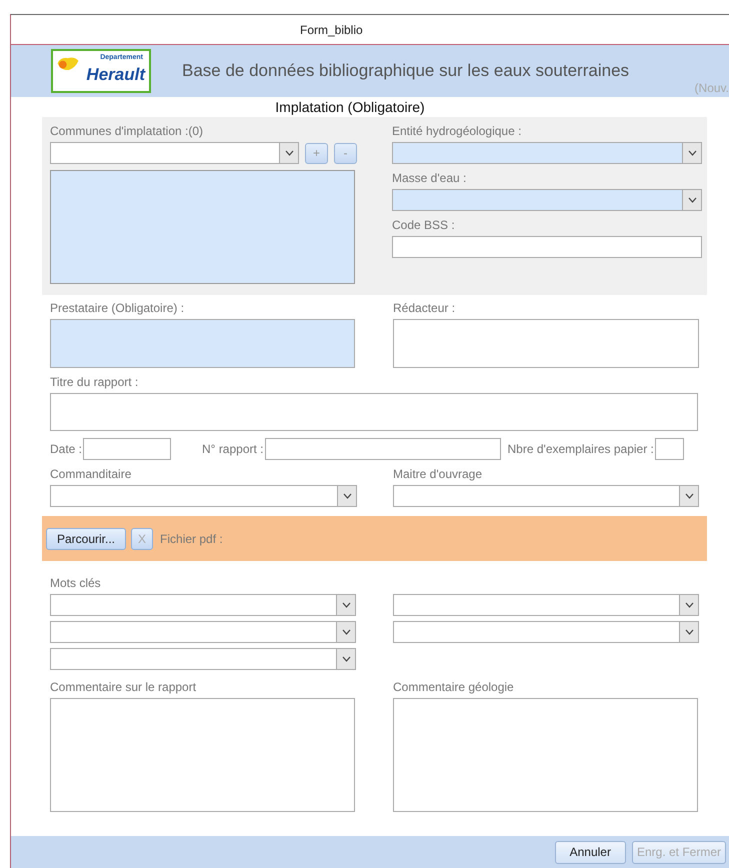 Image resolution: width=729 pixels, height=868 pixels. What do you see at coordinates (115, 75) in the screenshot?
I see `logo-title: Herault` at bounding box center [115, 75].